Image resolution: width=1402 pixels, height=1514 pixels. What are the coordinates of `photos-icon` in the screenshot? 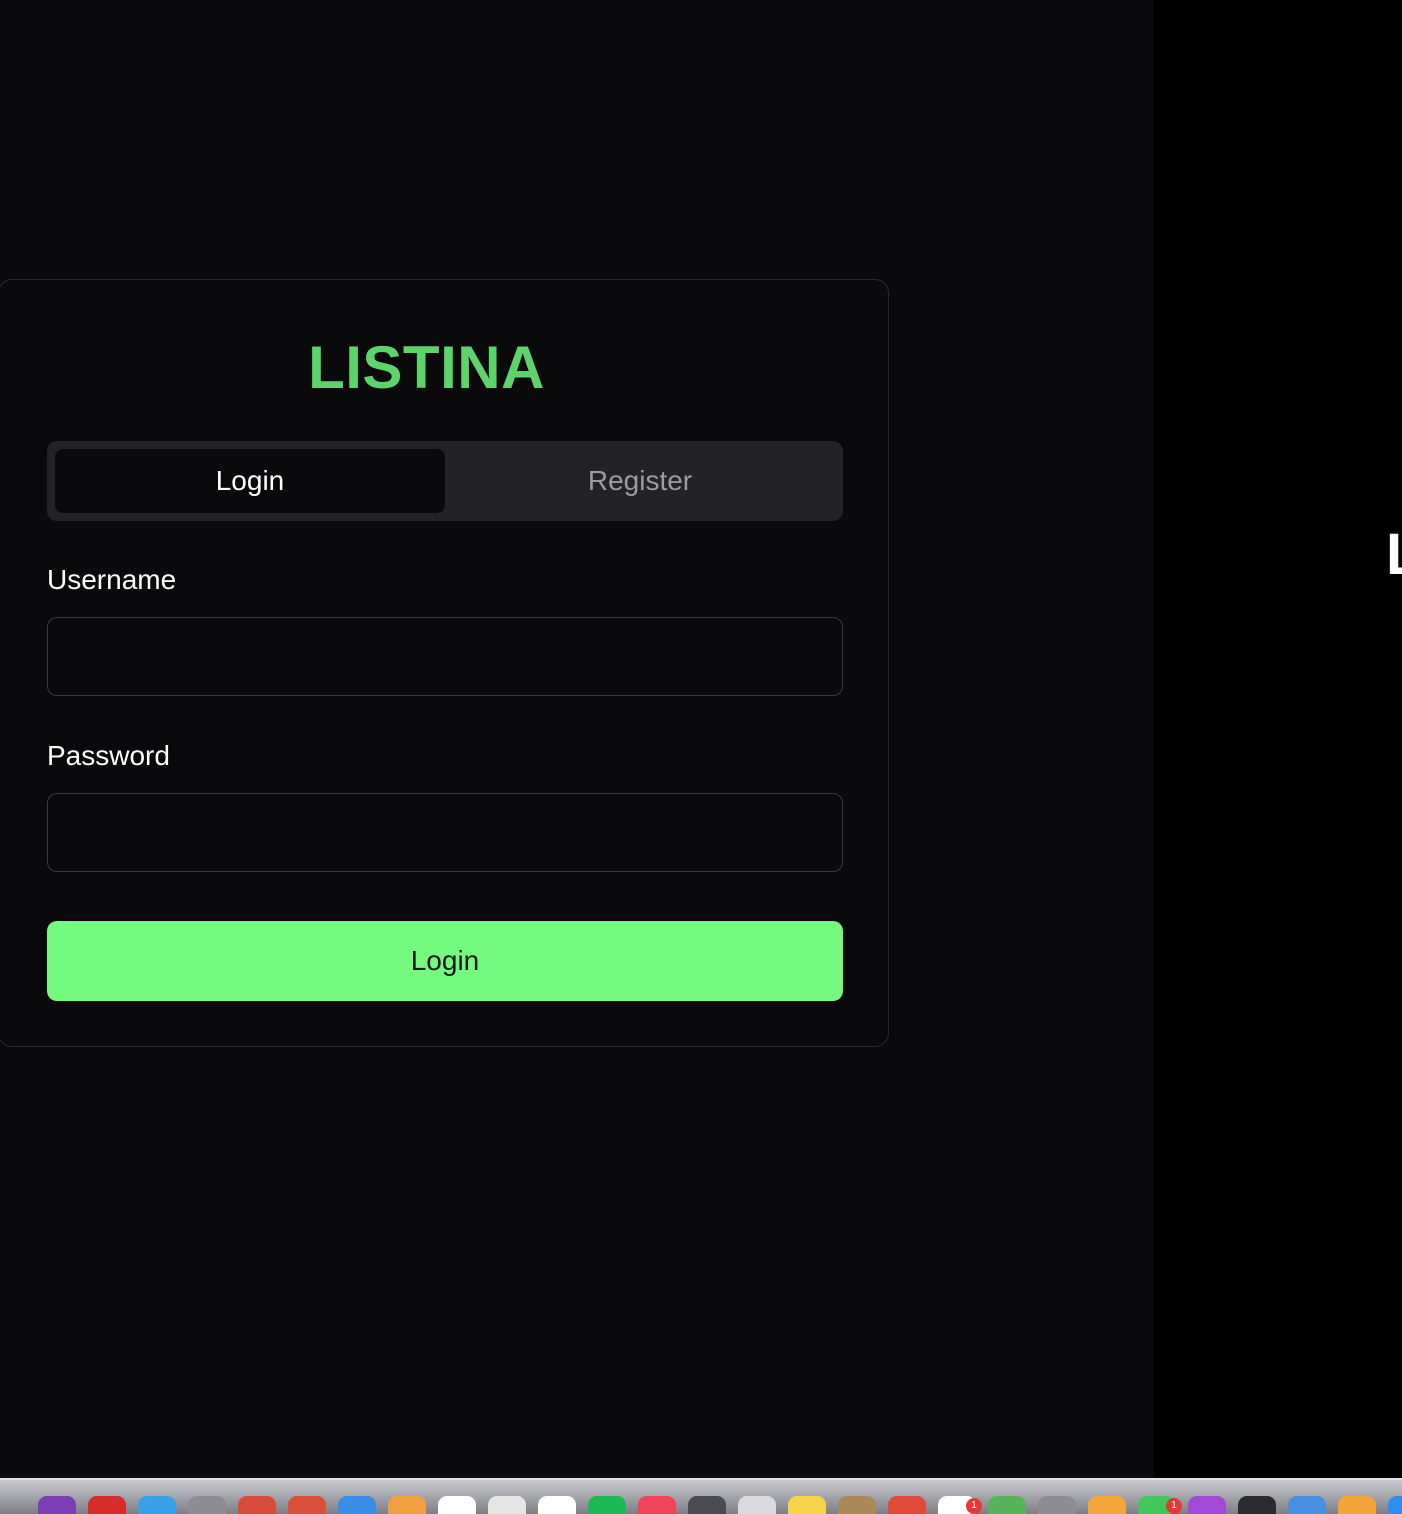 It's located at (407, 1505).